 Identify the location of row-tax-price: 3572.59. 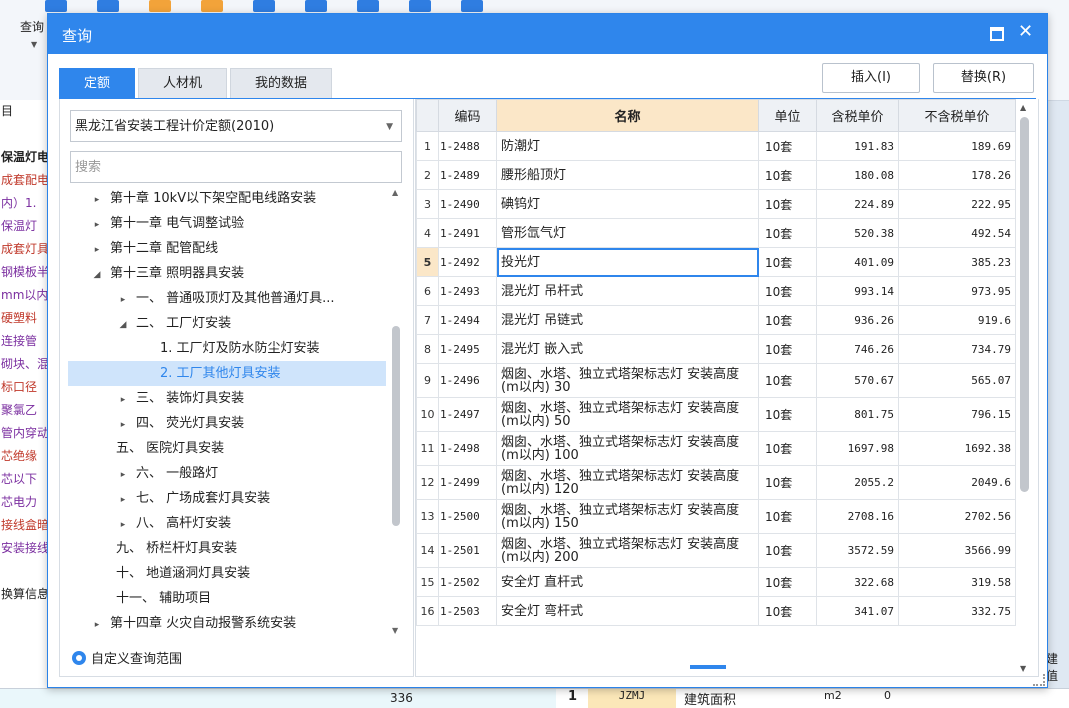
(857, 550).